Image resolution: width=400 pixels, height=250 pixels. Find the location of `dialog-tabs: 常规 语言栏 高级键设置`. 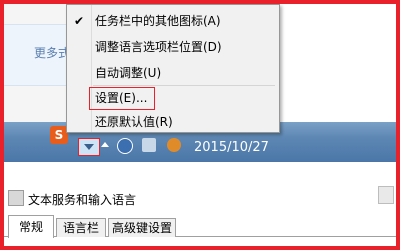

dialog-tabs: 常规 语言栏 高级键设置 is located at coordinates (200, 229).